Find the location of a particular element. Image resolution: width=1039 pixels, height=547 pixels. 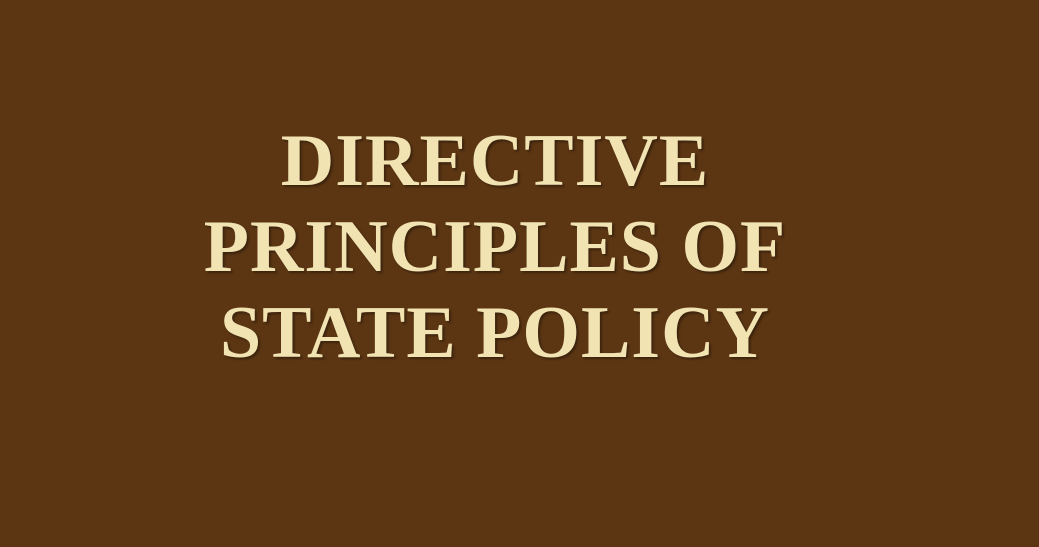

title-line-2: PRINCIPLES OF is located at coordinates (495, 247).